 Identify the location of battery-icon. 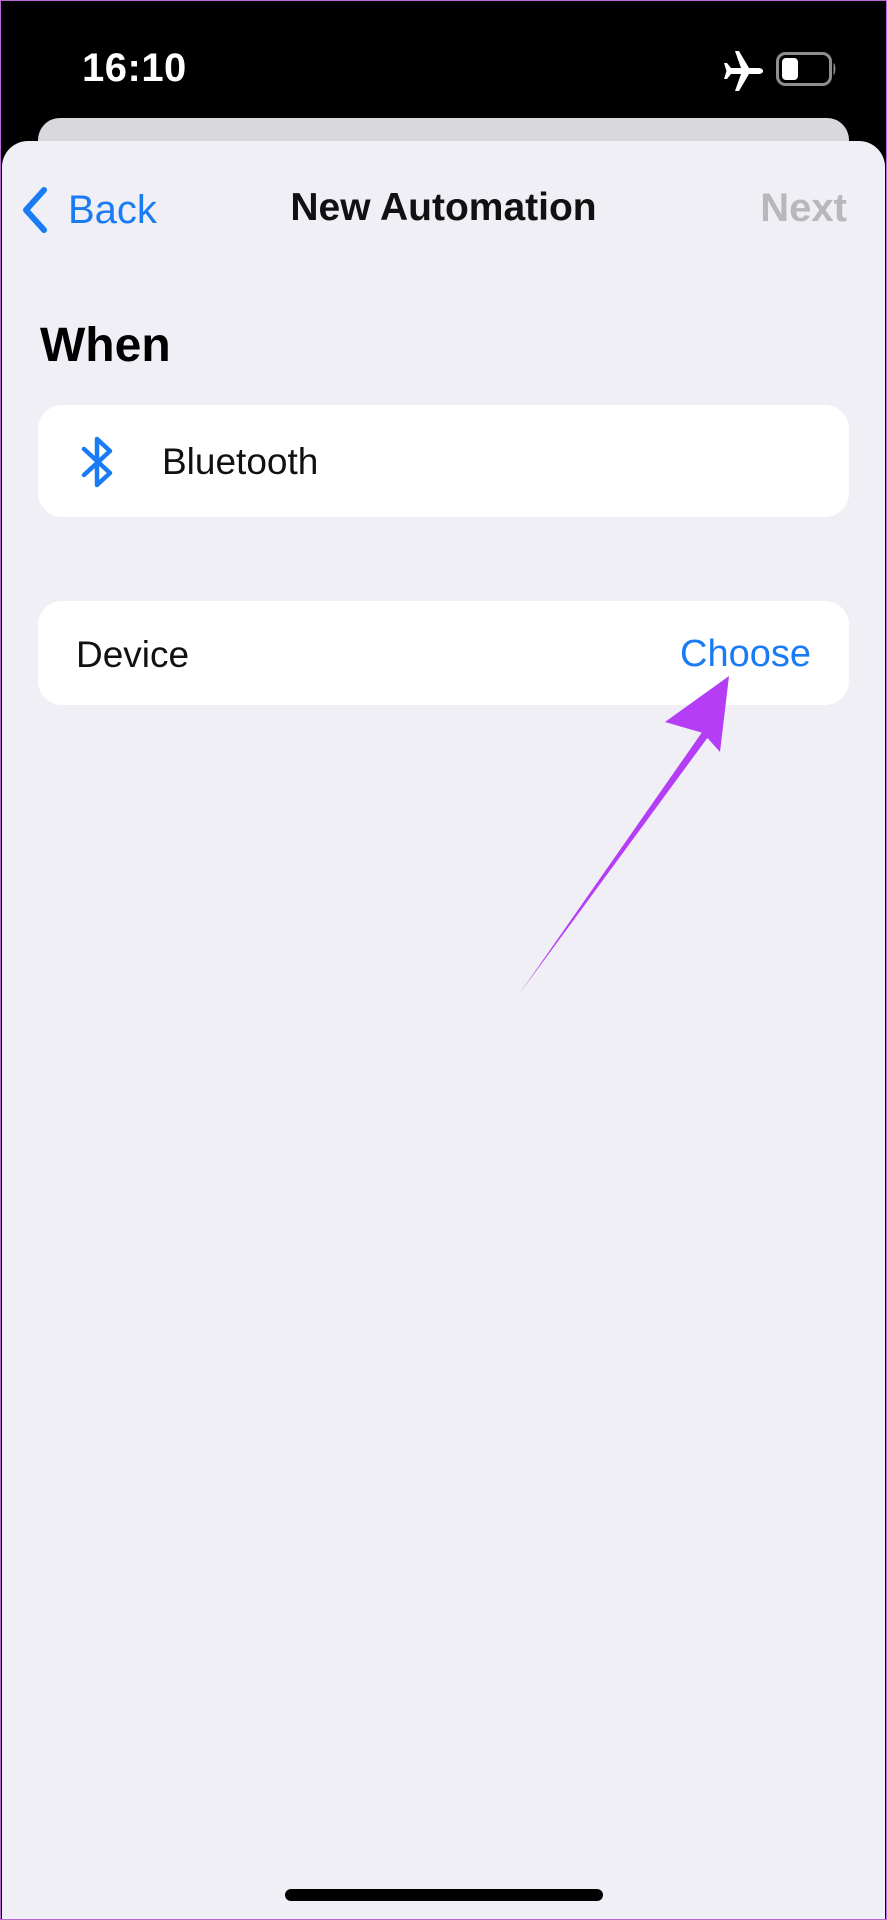
(806, 69).